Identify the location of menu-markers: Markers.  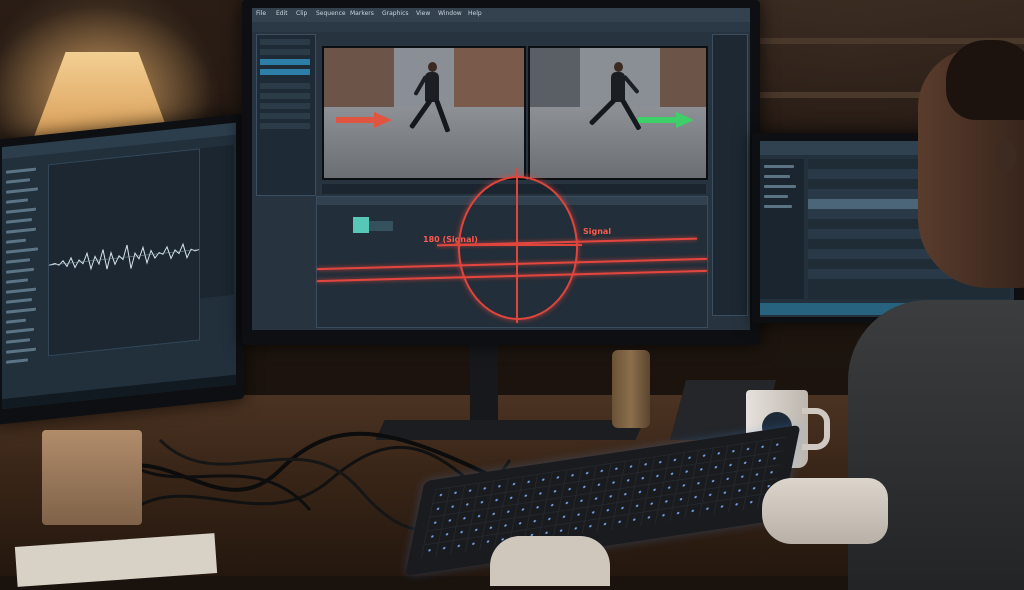
(362, 13).